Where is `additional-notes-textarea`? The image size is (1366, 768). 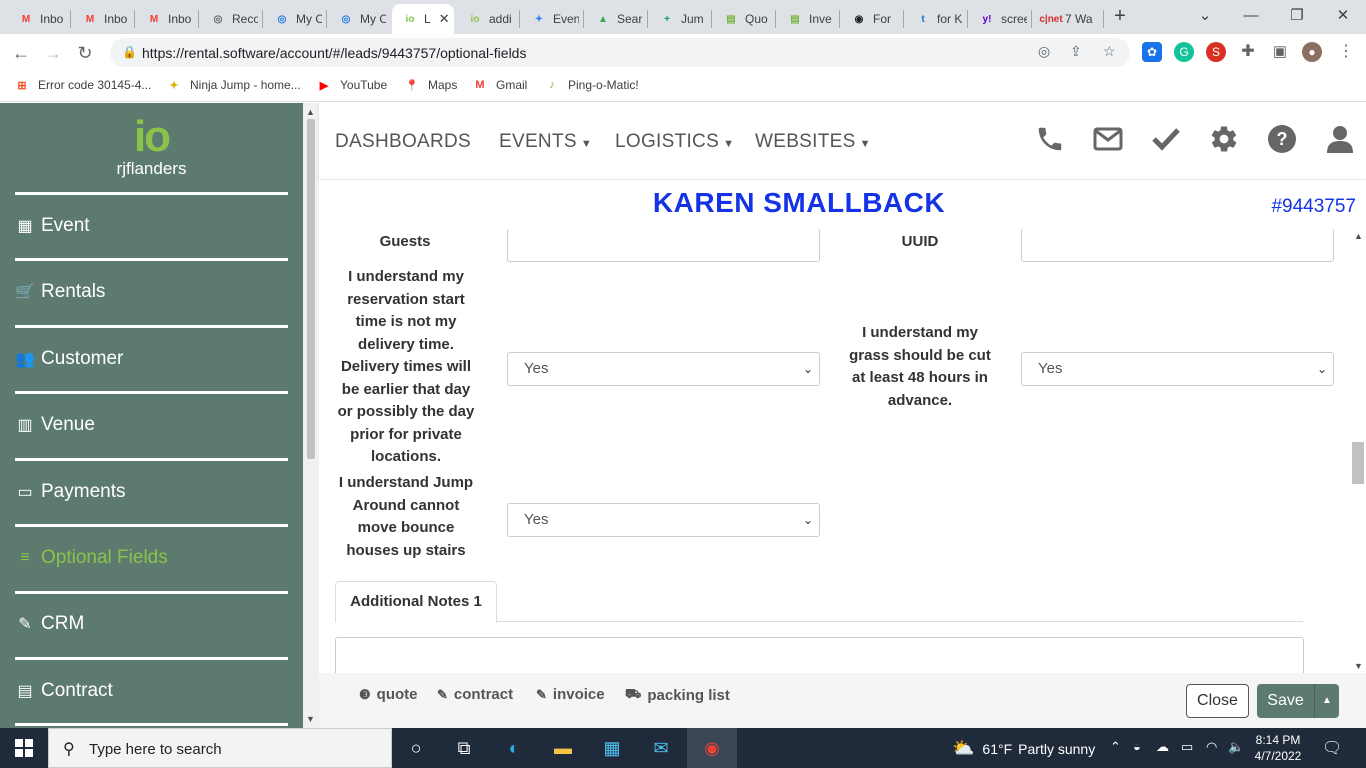 additional-notes-textarea is located at coordinates (819, 655).